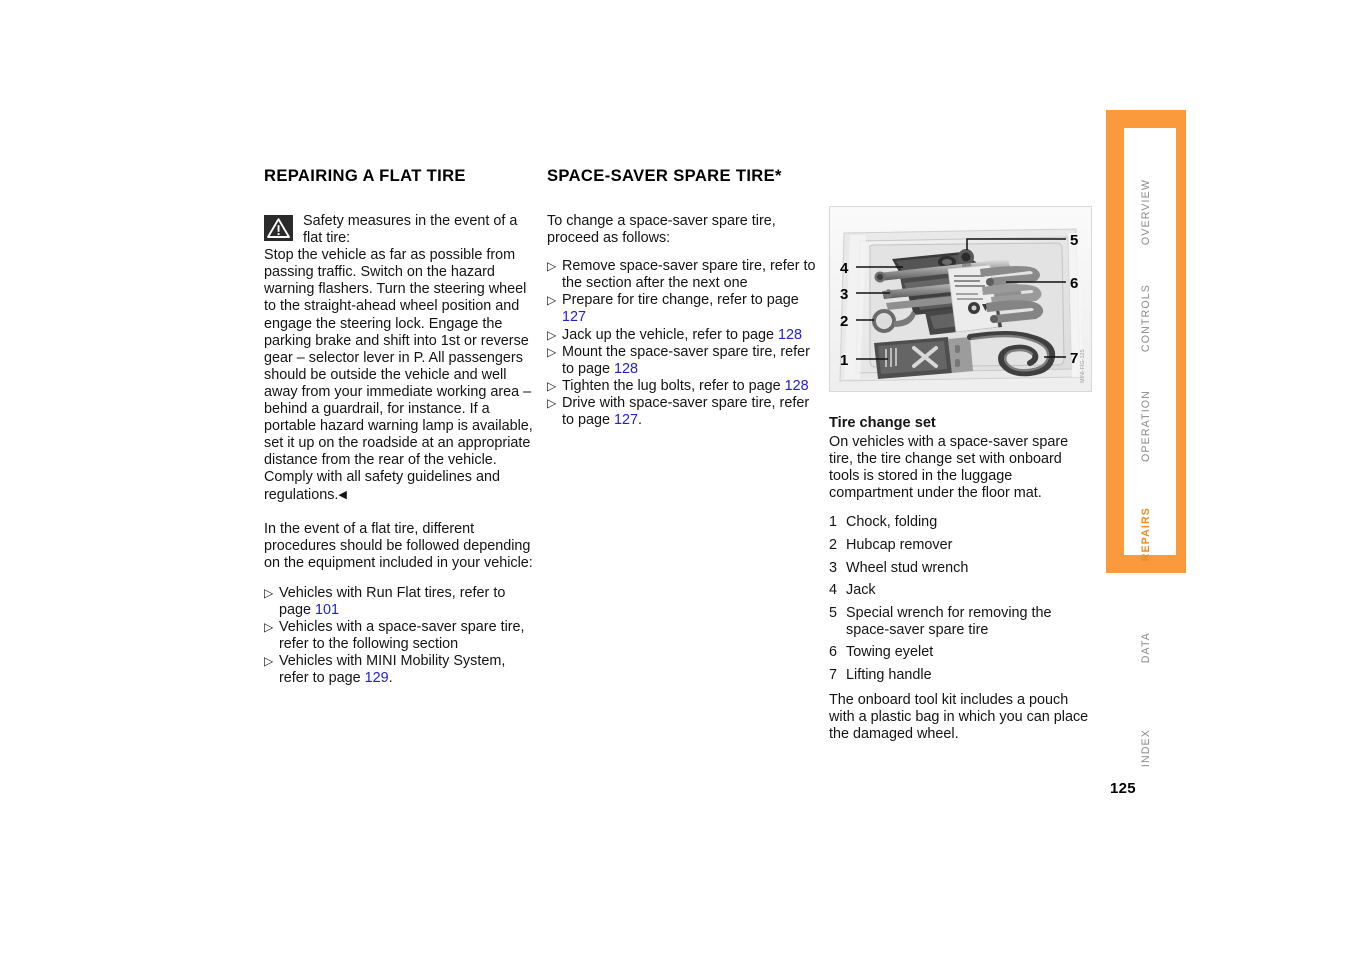  What do you see at coordinates (892, 522) in the screenshot?
I see `legend-label: Chock, folding` at bounding box center [892, 522].